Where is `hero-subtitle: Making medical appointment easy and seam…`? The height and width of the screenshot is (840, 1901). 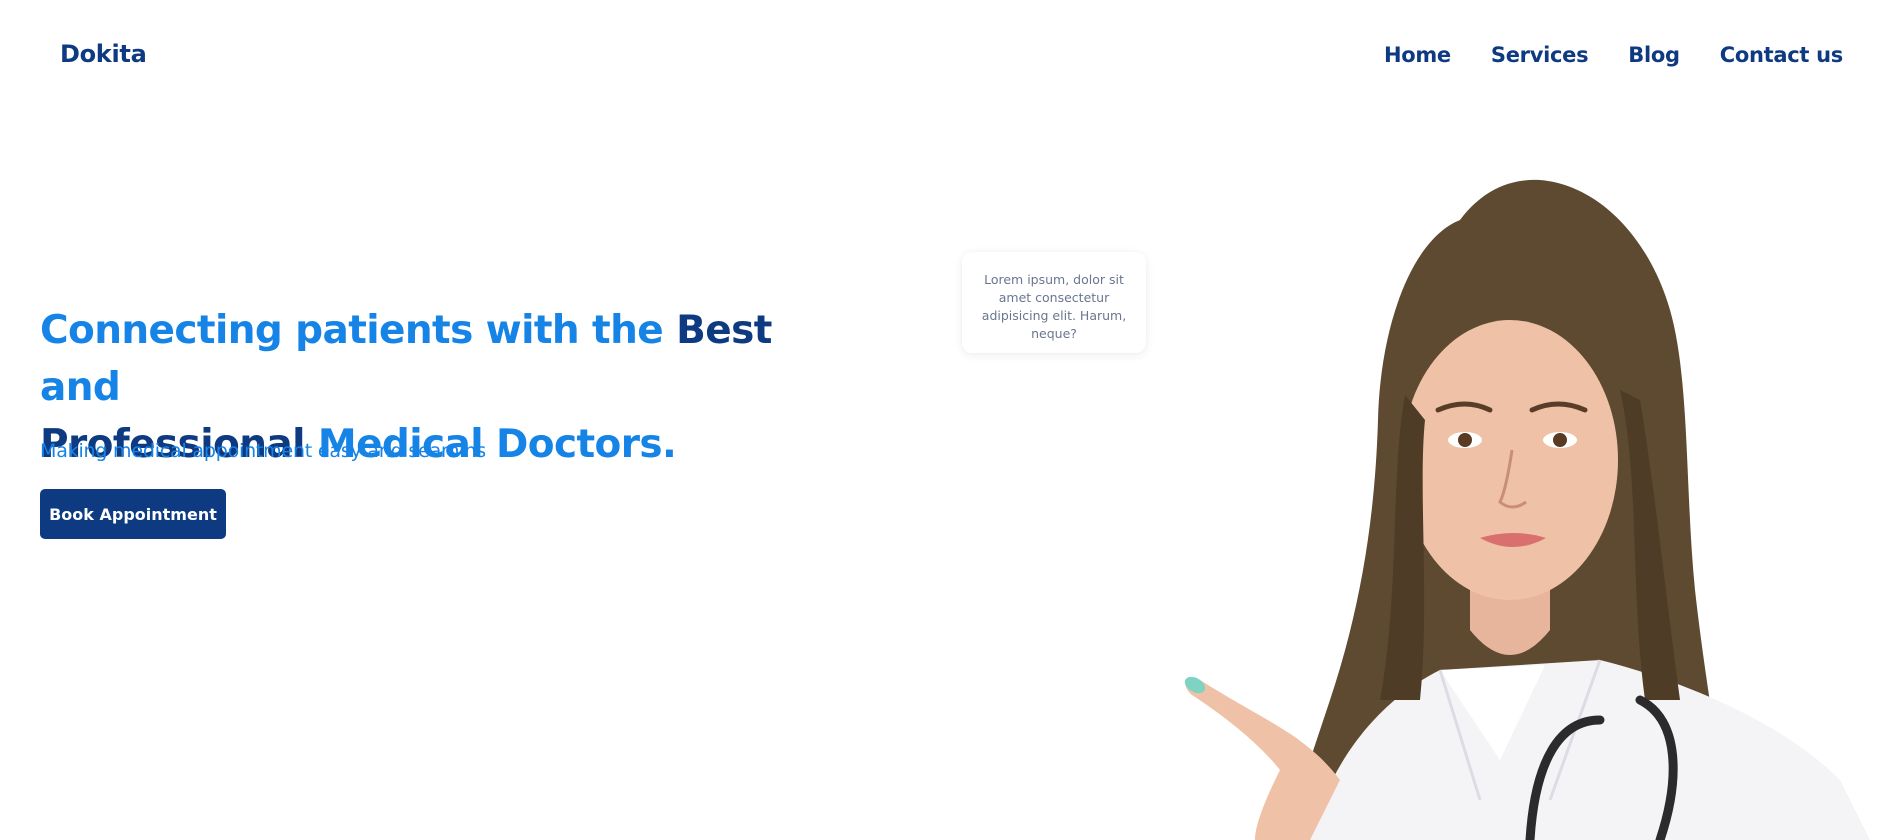
hero-subtitle: Making medical appointment easy and seam… is located at coordinates (263, 451).